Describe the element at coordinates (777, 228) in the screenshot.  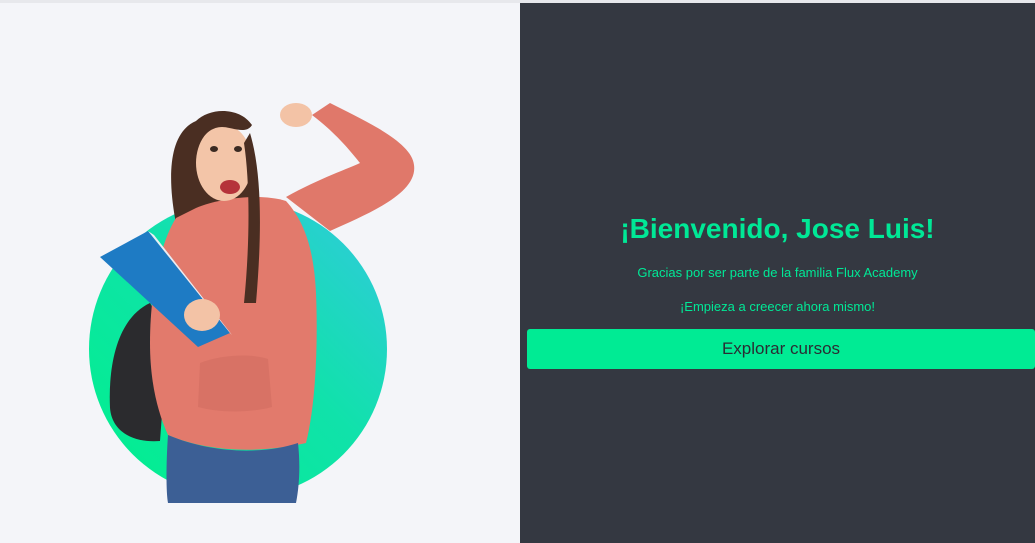
I see `welcome-title: ¡Bienvenido, Jose Luis!` at that location.